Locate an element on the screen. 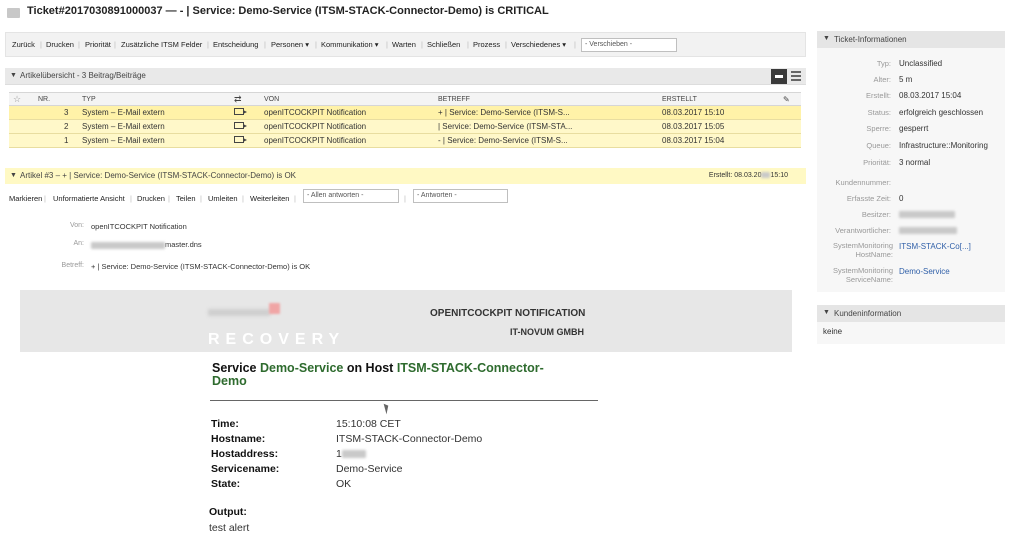 The height and width of the screenshot is (535, 1013). pending-button: Warten is located at coordinates (404, 44).